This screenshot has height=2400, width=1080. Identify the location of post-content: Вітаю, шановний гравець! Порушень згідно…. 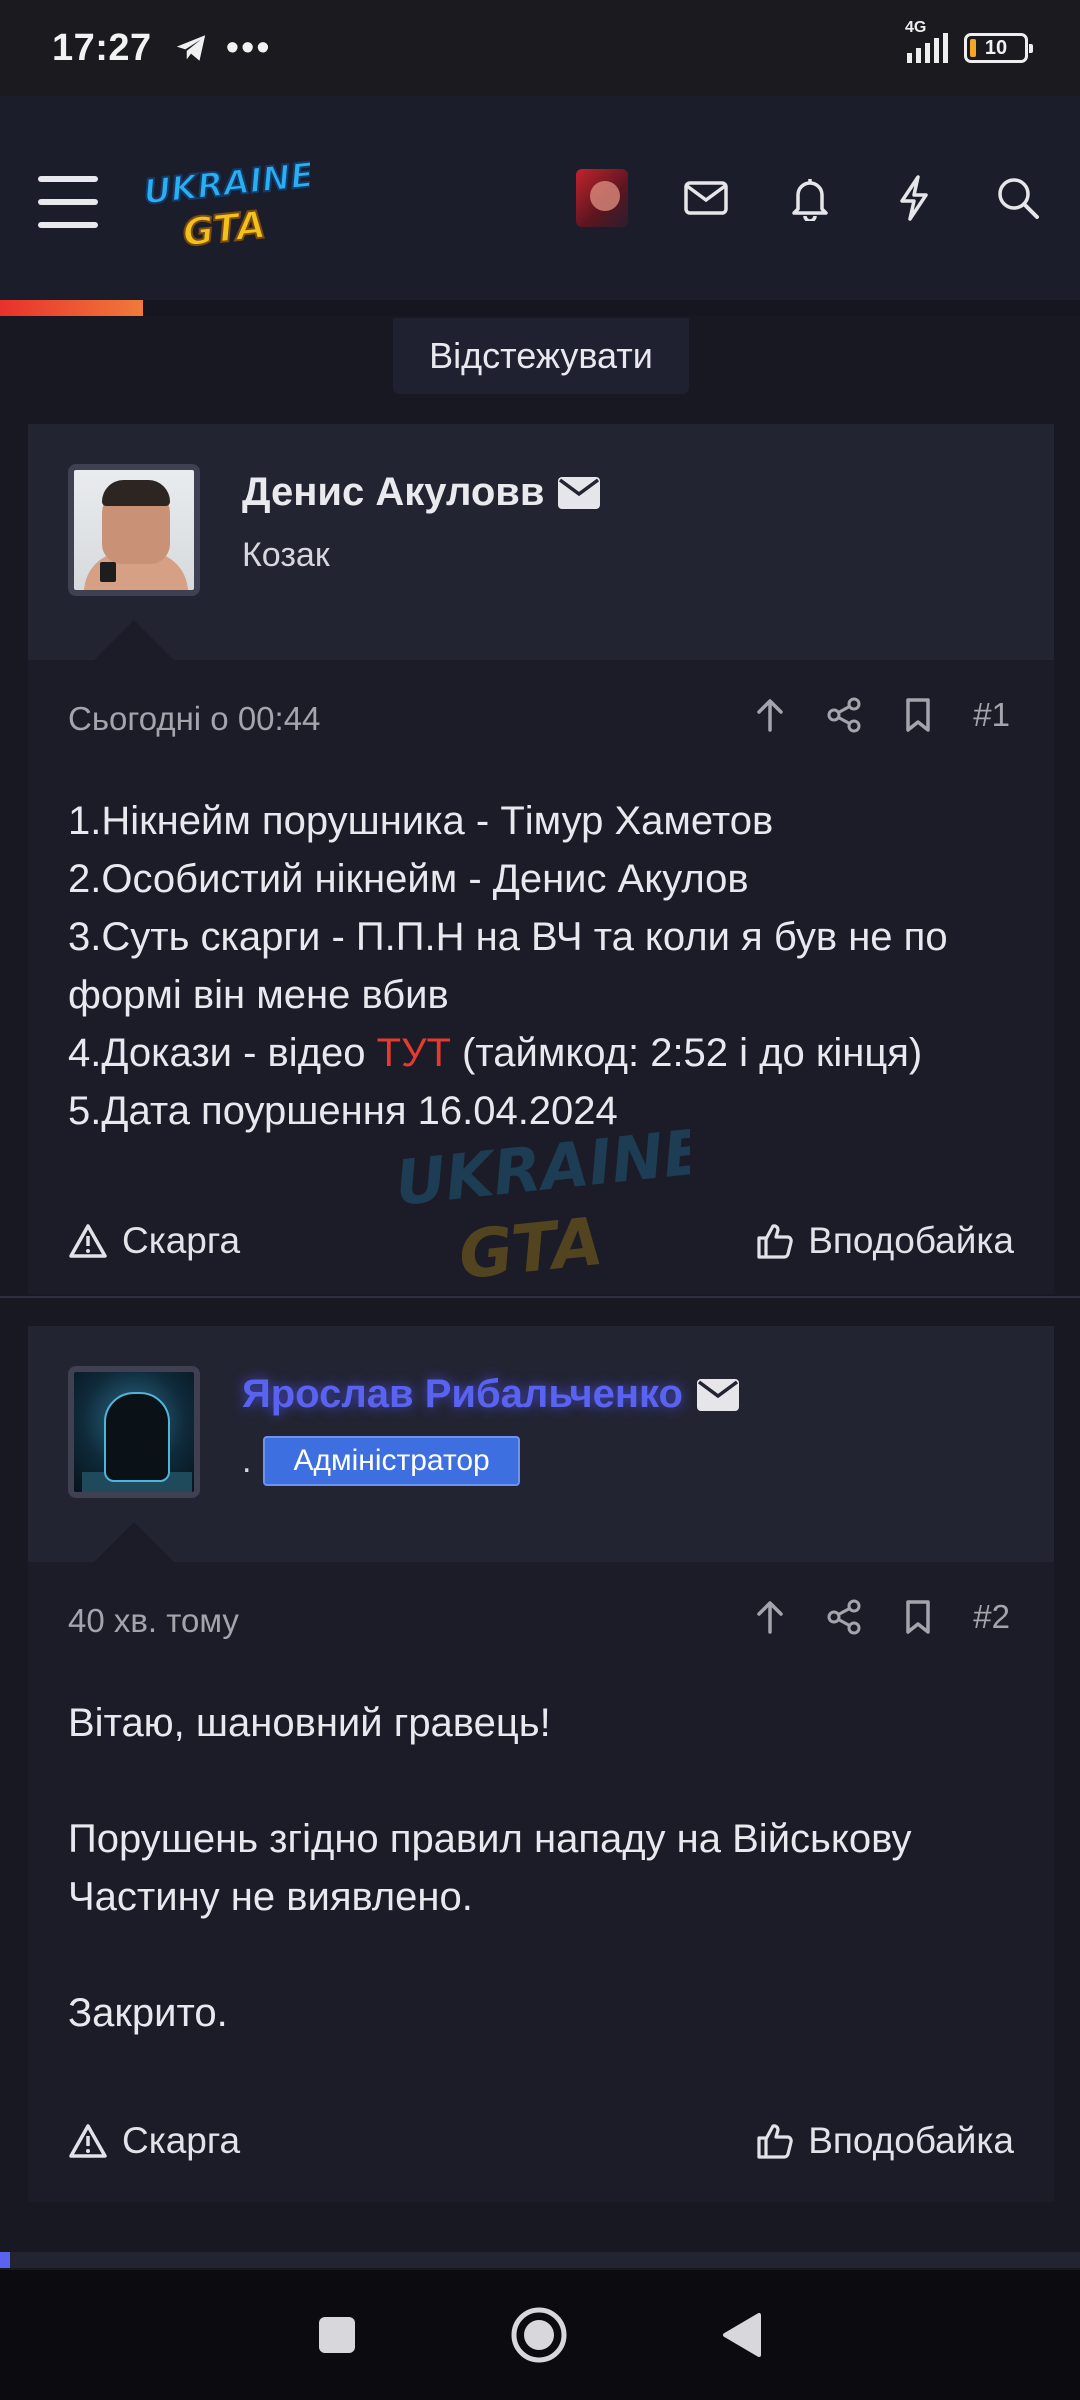
(495, 1868).